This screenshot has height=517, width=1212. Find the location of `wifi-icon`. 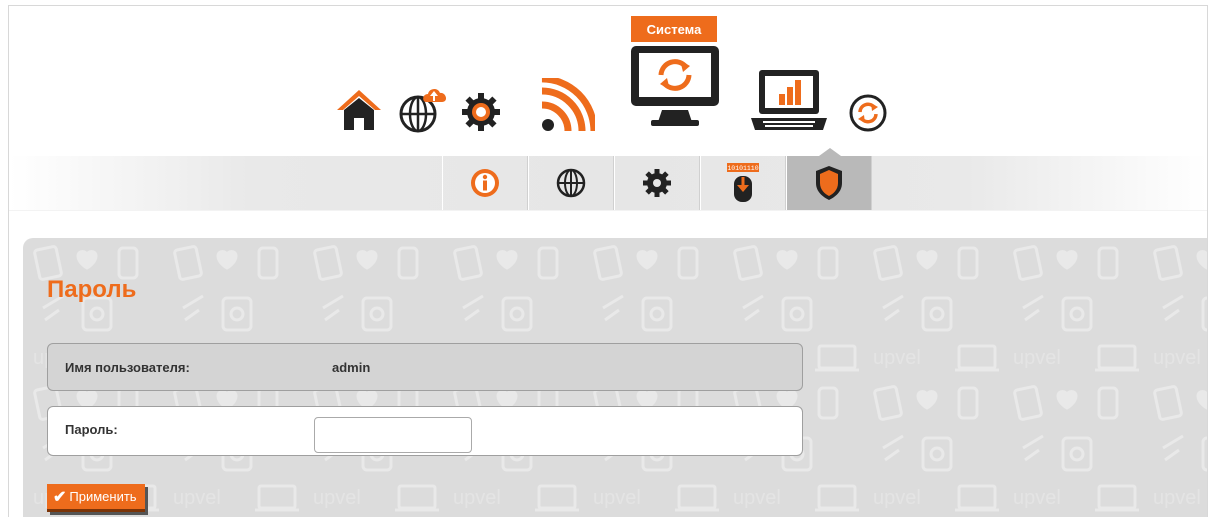

wifi-icon is located at coordinates (568, 105).